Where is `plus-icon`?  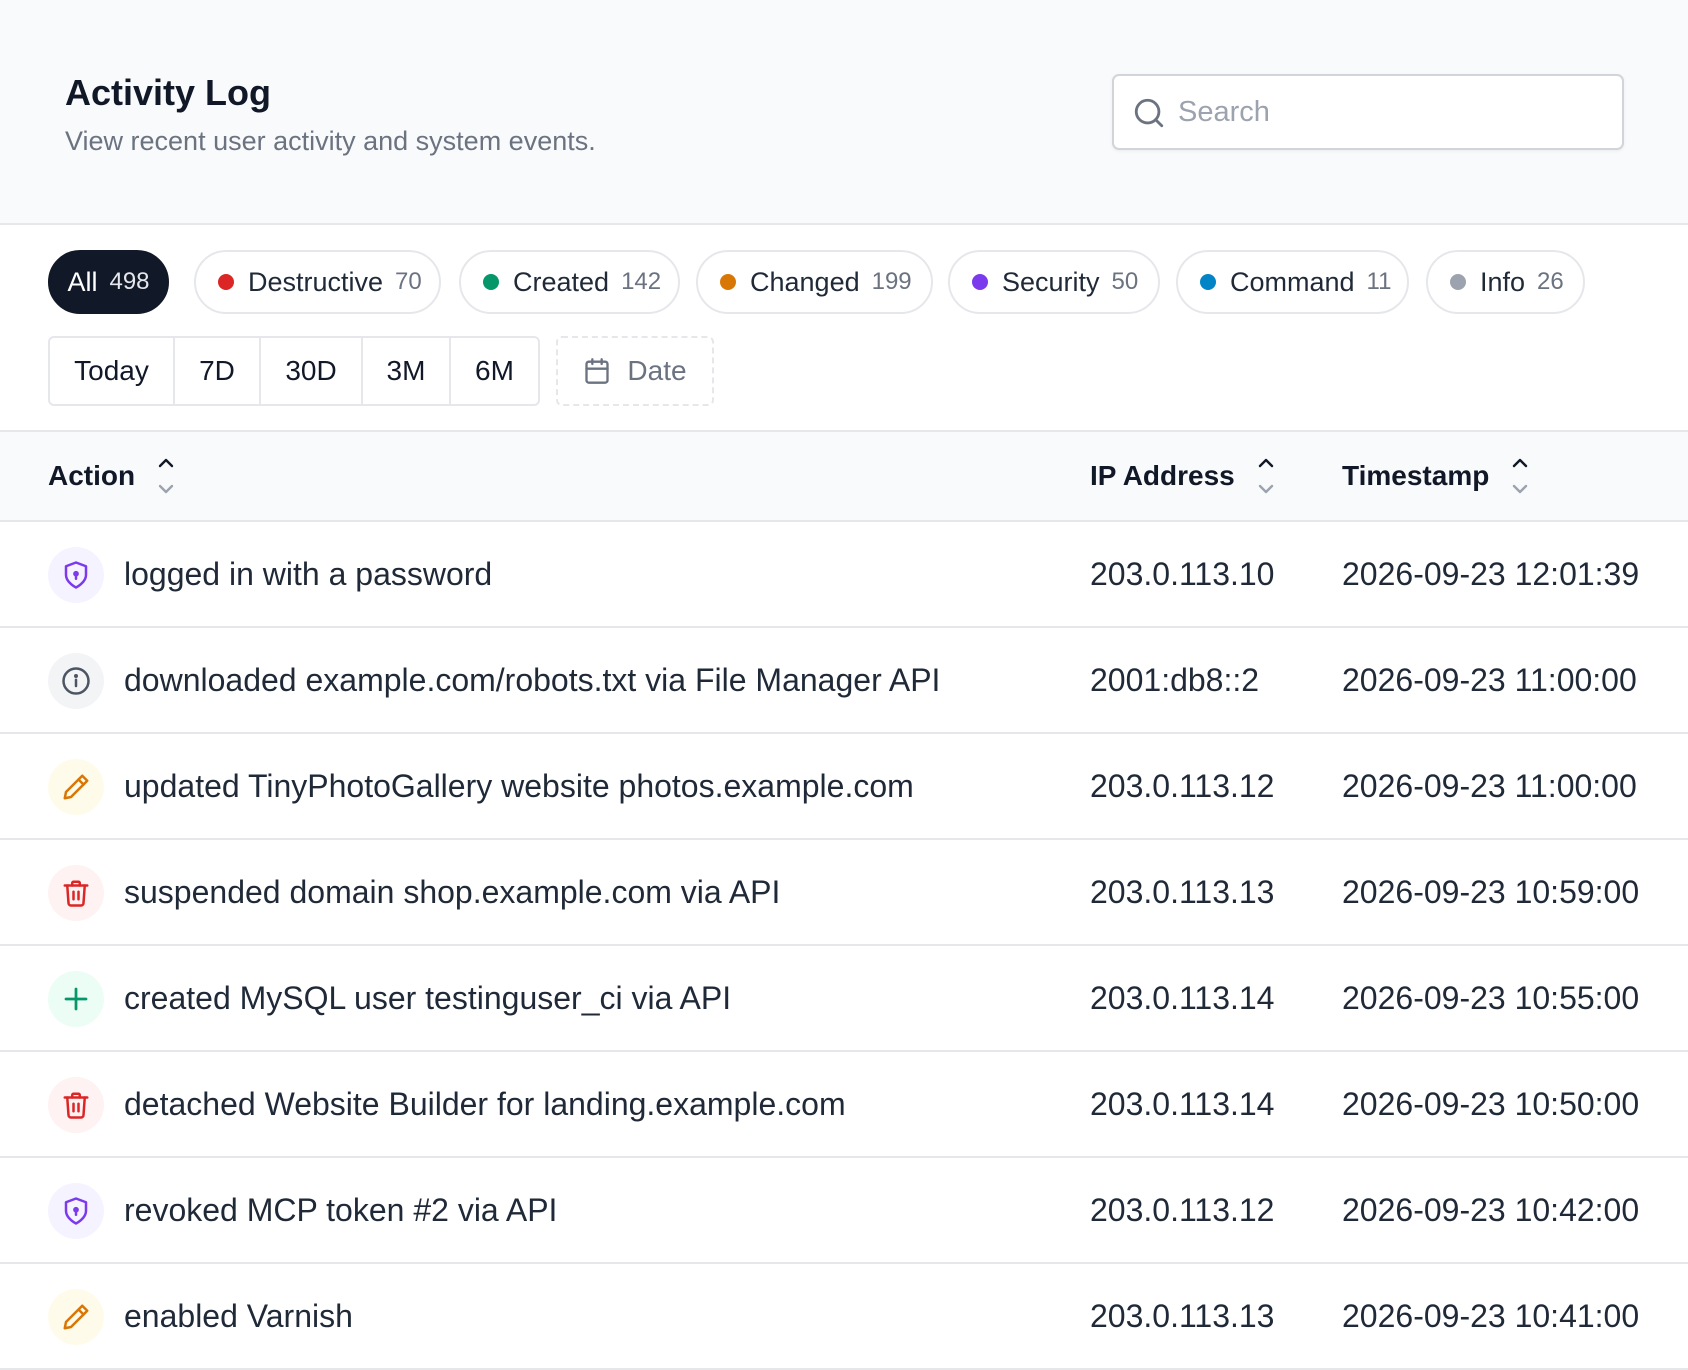 plus-icon is located at coordinates (76, 999).